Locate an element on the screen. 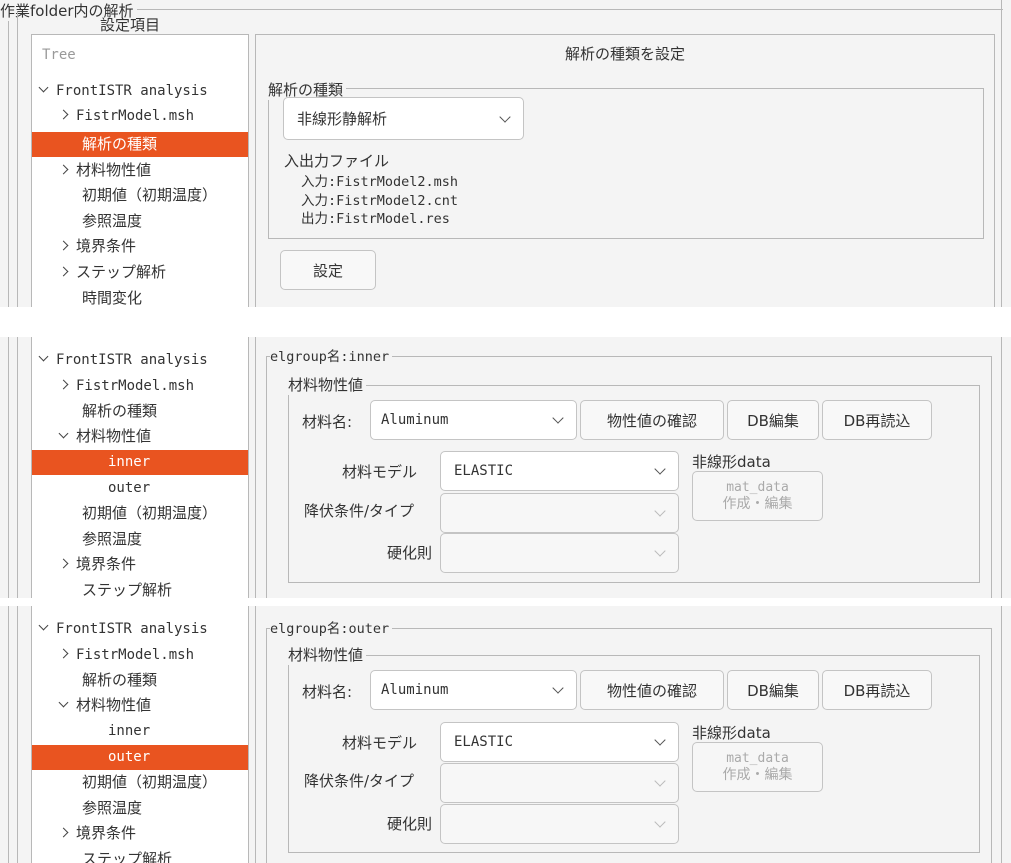 The image size is (1011, 863). io-input-cnt: 入力:FistrModel2.cnt is located at coordinates (380, 201).